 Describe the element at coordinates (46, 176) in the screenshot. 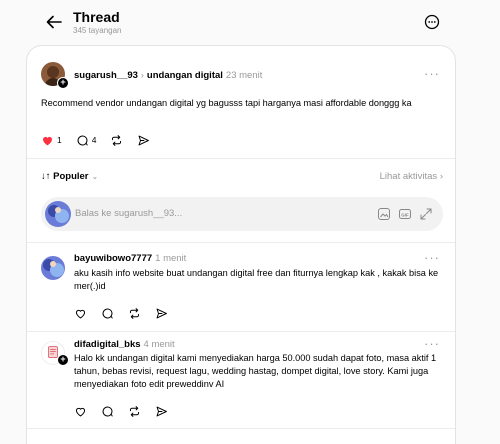

I see `sort-arrows-icon: ↓↑` at that location.